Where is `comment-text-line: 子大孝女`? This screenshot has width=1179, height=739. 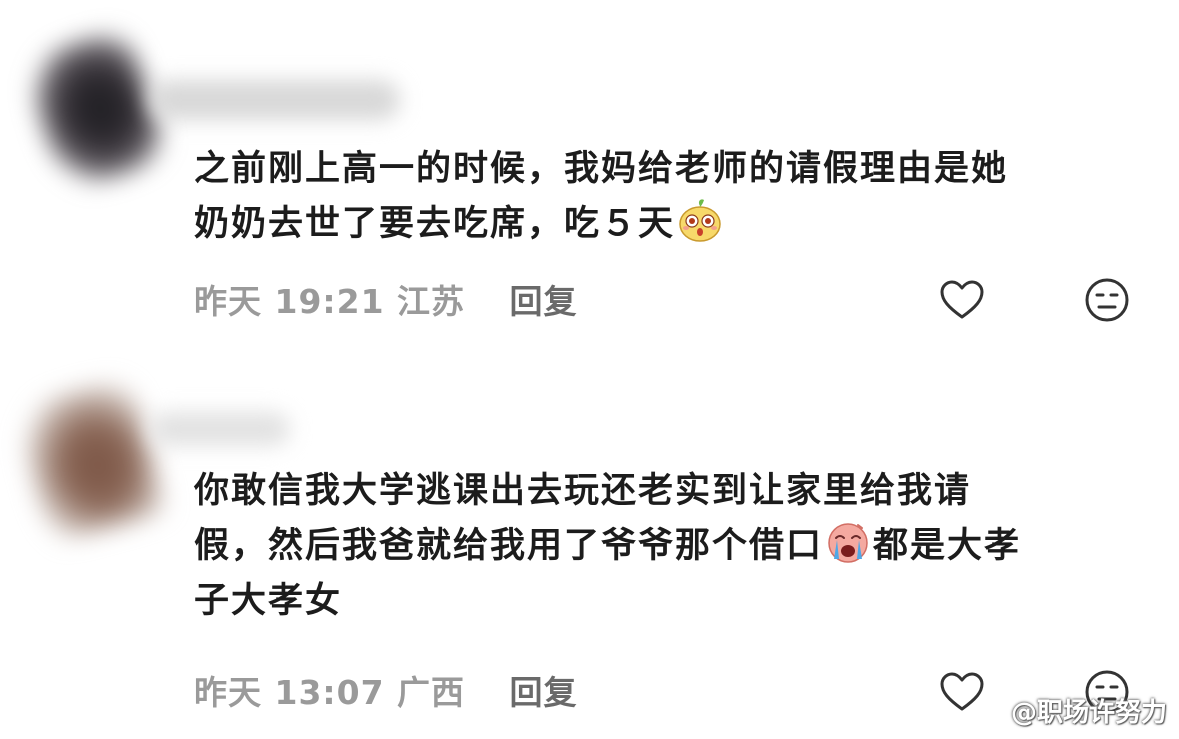
comment-text-line: 子大孝女 is located at coordinates (268, 601).